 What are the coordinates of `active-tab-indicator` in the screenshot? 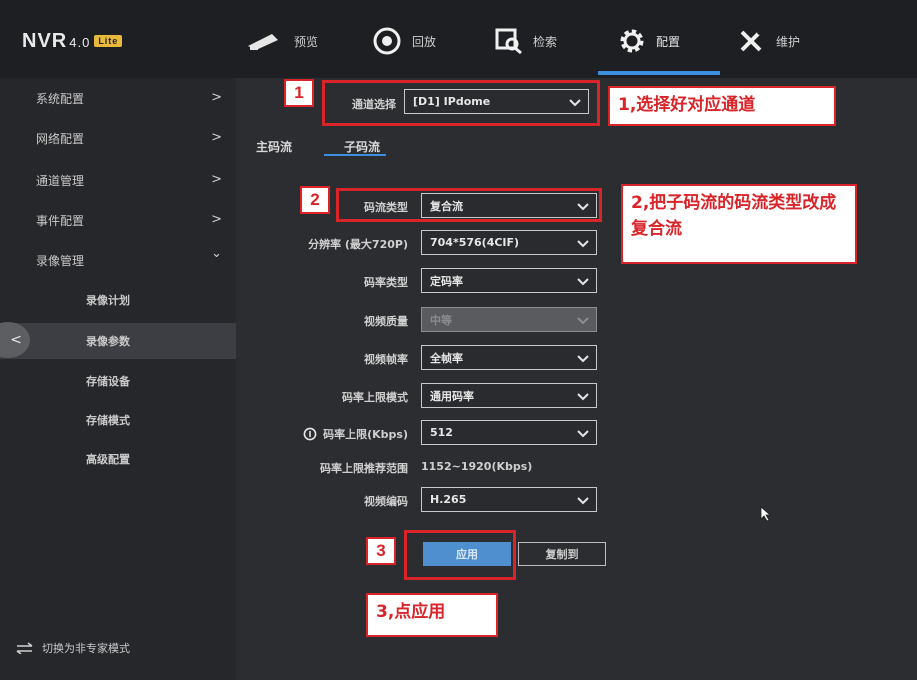 It's located at (355, 155).